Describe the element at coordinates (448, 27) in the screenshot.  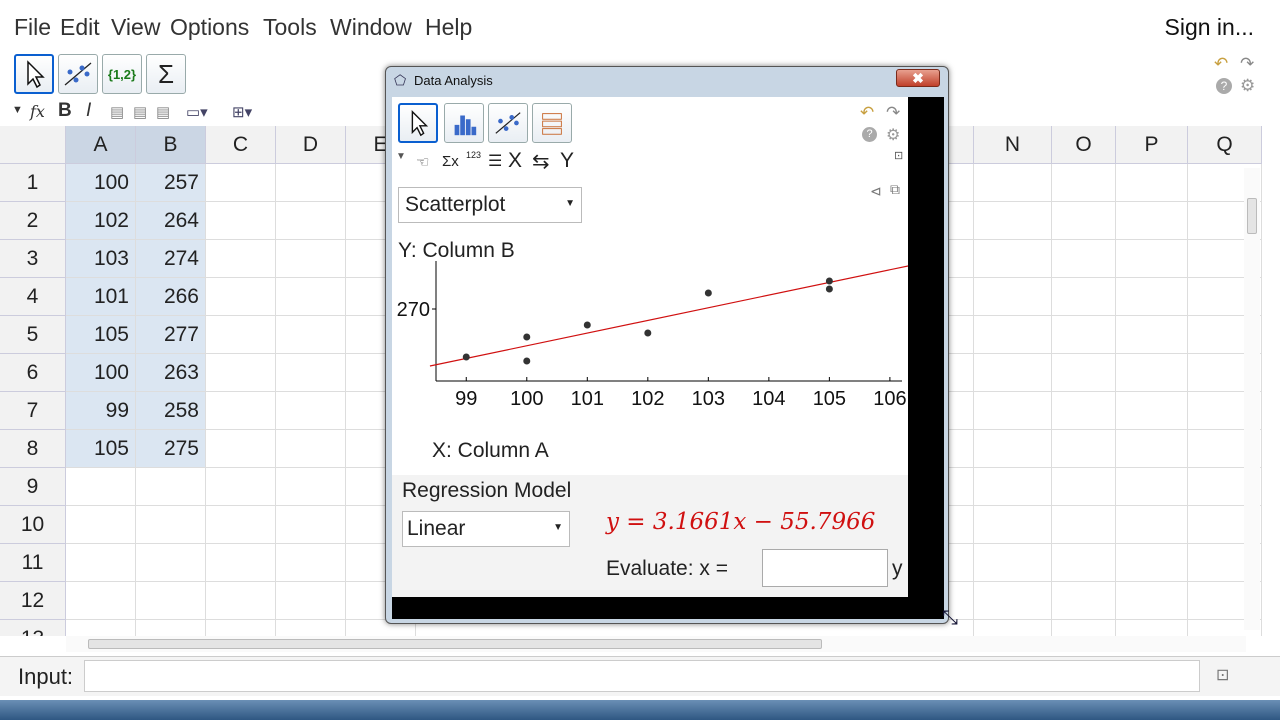
I see `menu-help: Help` at that location.